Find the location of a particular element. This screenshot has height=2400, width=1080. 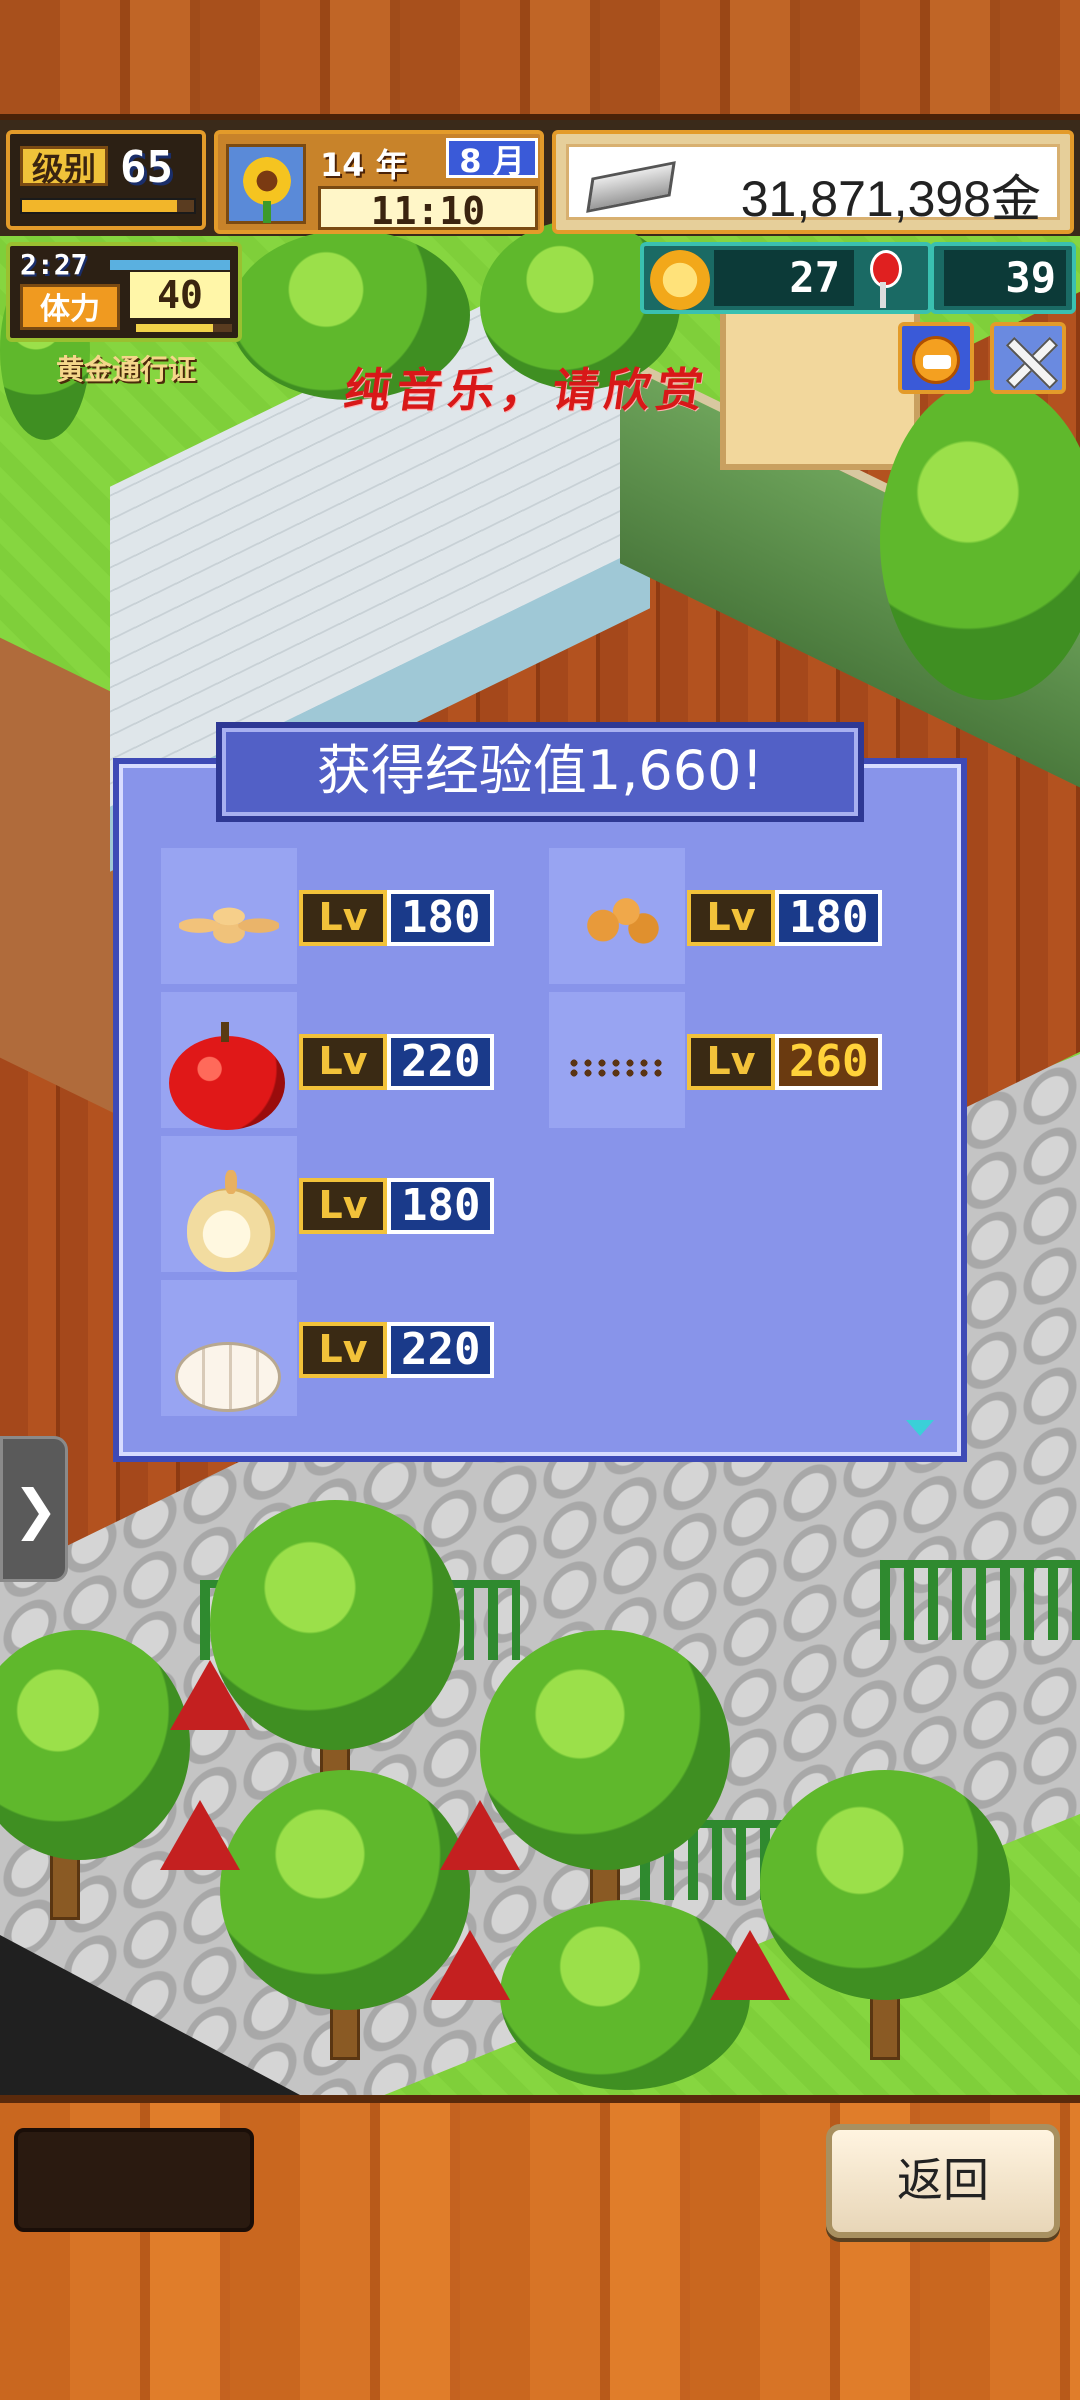

stamina-panel: 2:27 体力 40 is located at coordinates (124, 292).